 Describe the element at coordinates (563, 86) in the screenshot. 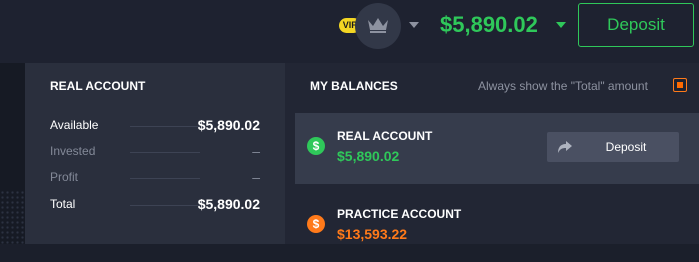

I see `always-show-total-label: Always show the "Total" amount` at that location.